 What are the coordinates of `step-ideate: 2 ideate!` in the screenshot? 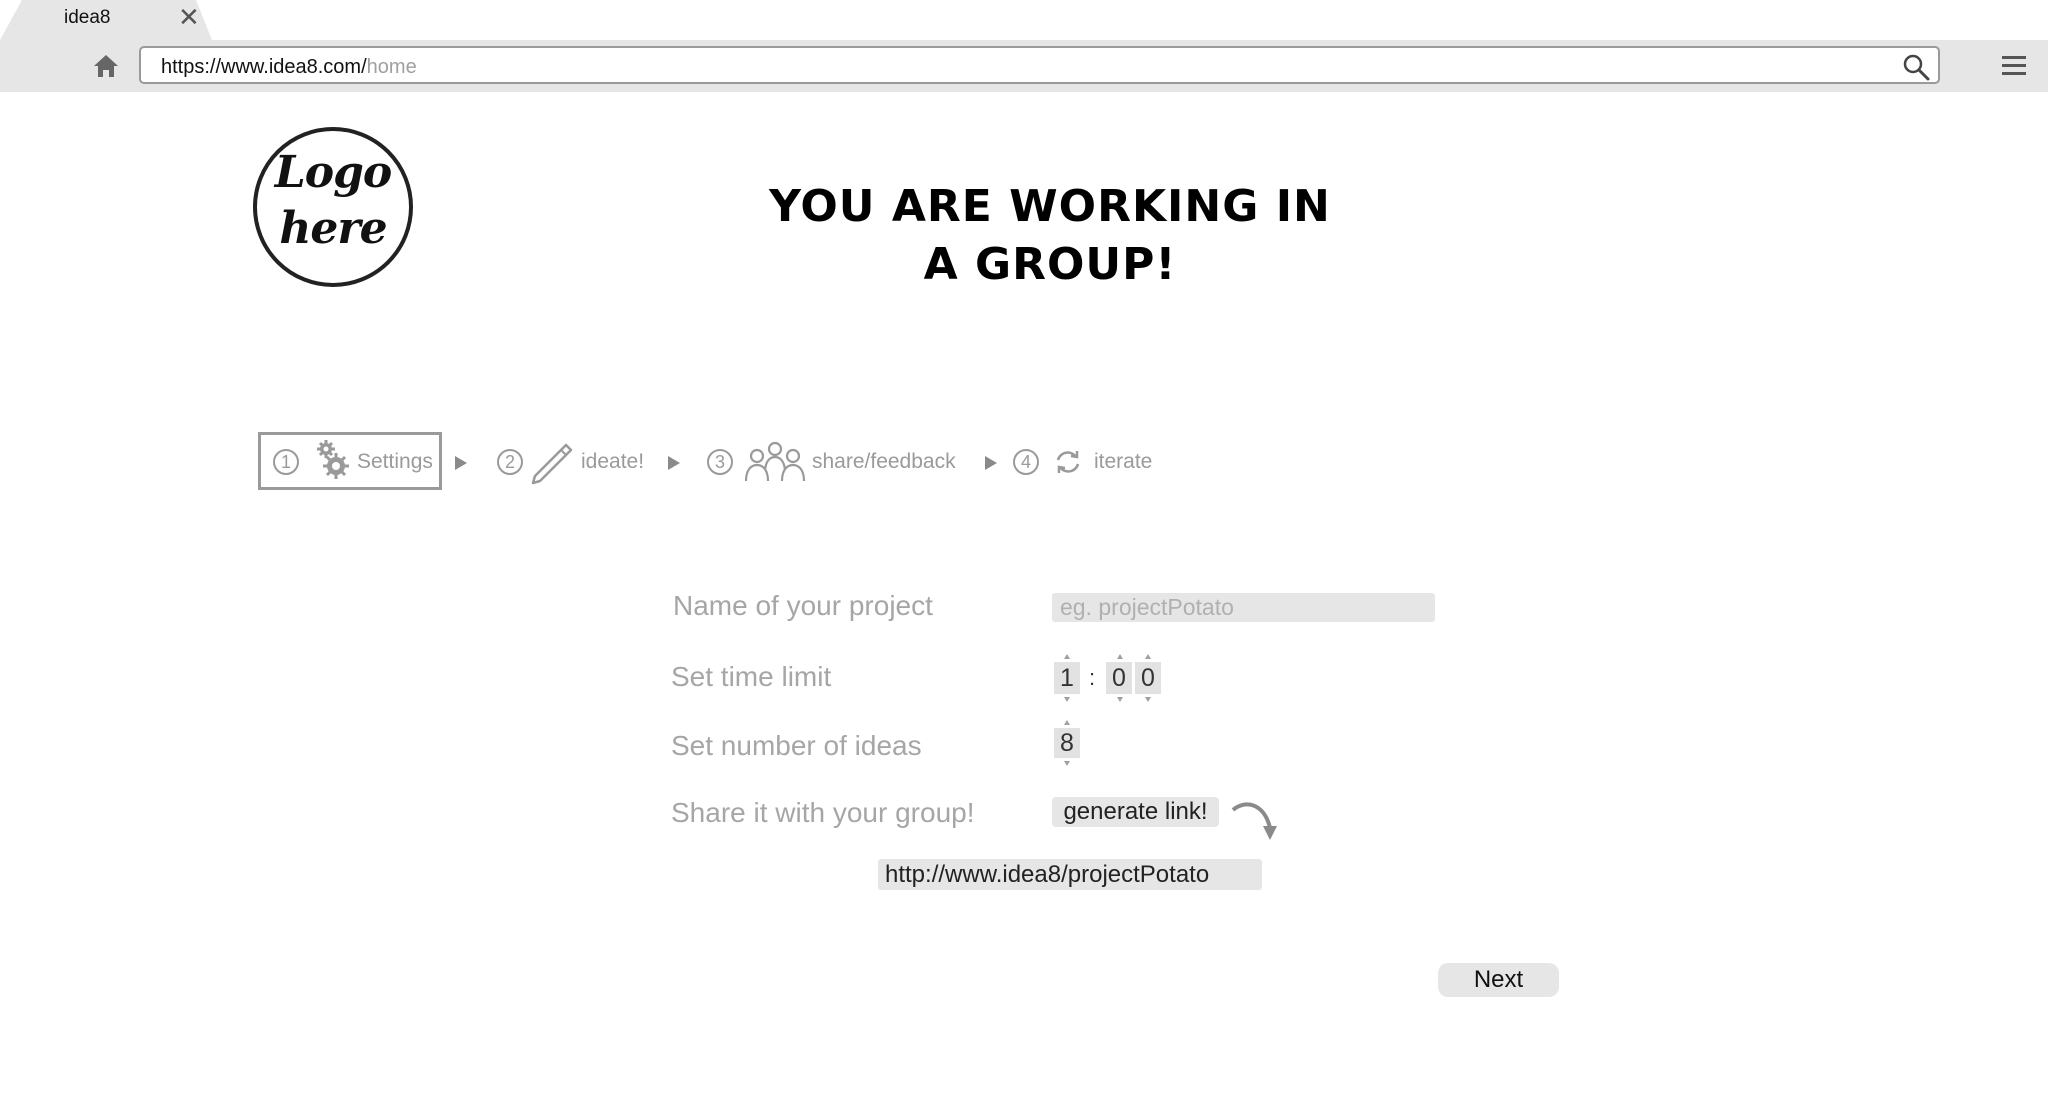 It's located at (575, 462).